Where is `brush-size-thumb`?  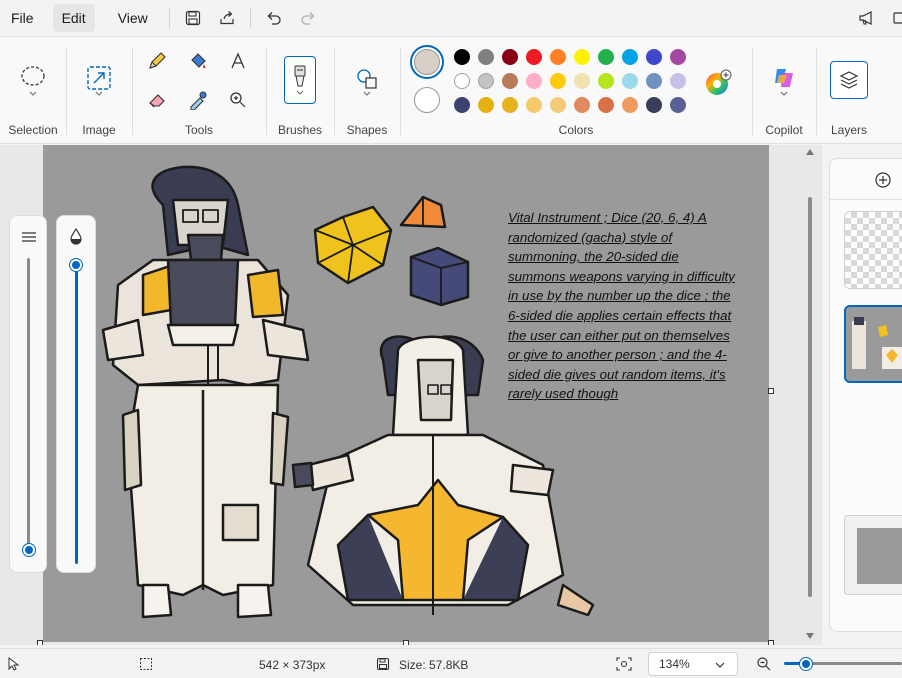
brush-size-thumb is located at coordinates (29, 550).